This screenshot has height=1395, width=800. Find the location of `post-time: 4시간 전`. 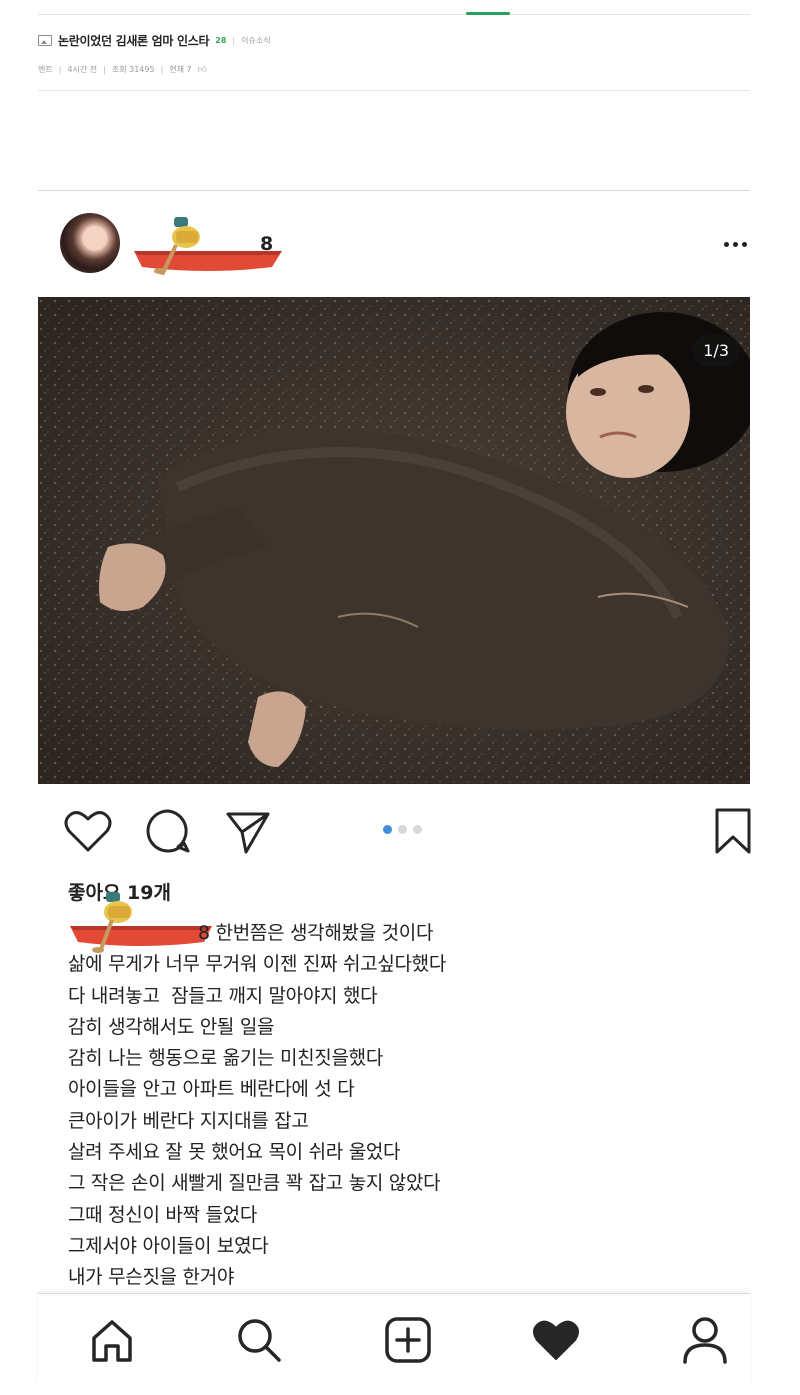

post-time: 4시간 전 is located at coordinates (82, 69).